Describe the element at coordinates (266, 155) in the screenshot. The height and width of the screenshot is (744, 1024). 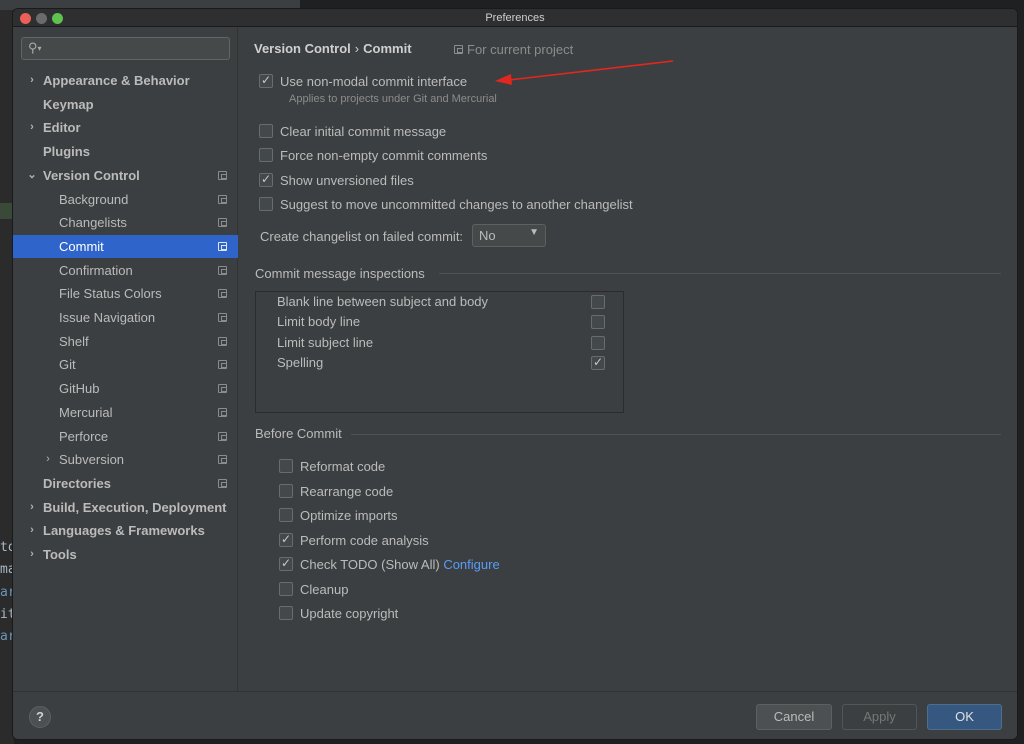
I see `force-nonempty-comments-checkbox` at that location.